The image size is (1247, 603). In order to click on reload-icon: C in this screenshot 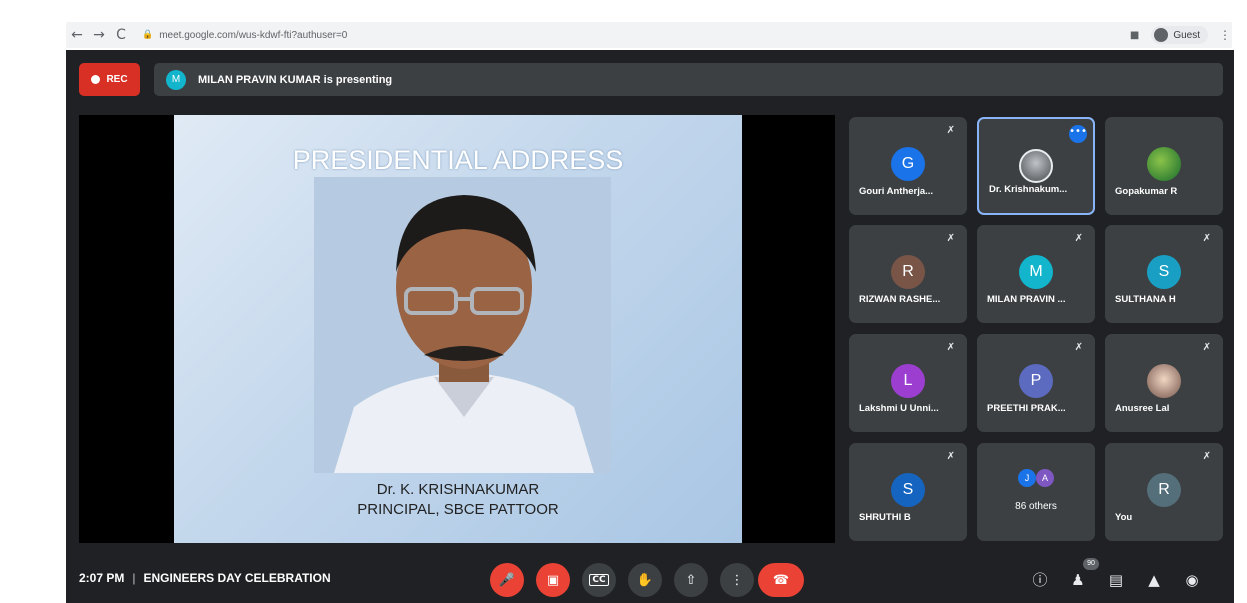, I will do `click(121, 35)`.